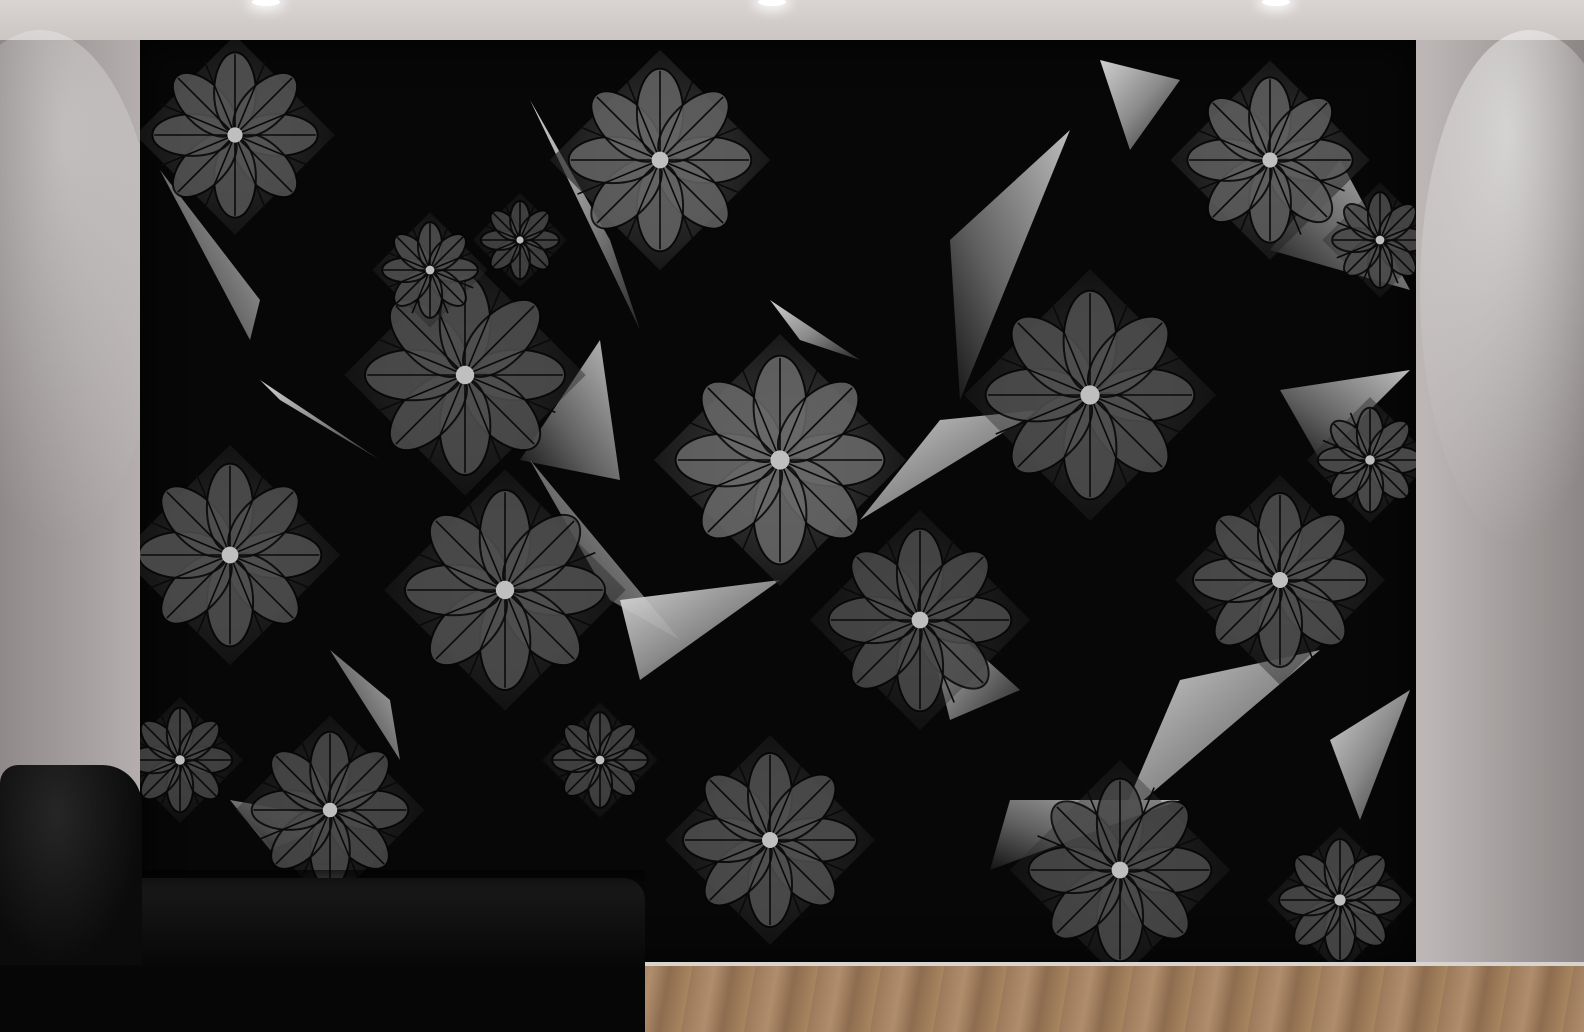 The width and height of the screenshot is (1584, 1032). Describe the element at coordinates (792, 20) in the screenshot. I see `ceiling` at that location.